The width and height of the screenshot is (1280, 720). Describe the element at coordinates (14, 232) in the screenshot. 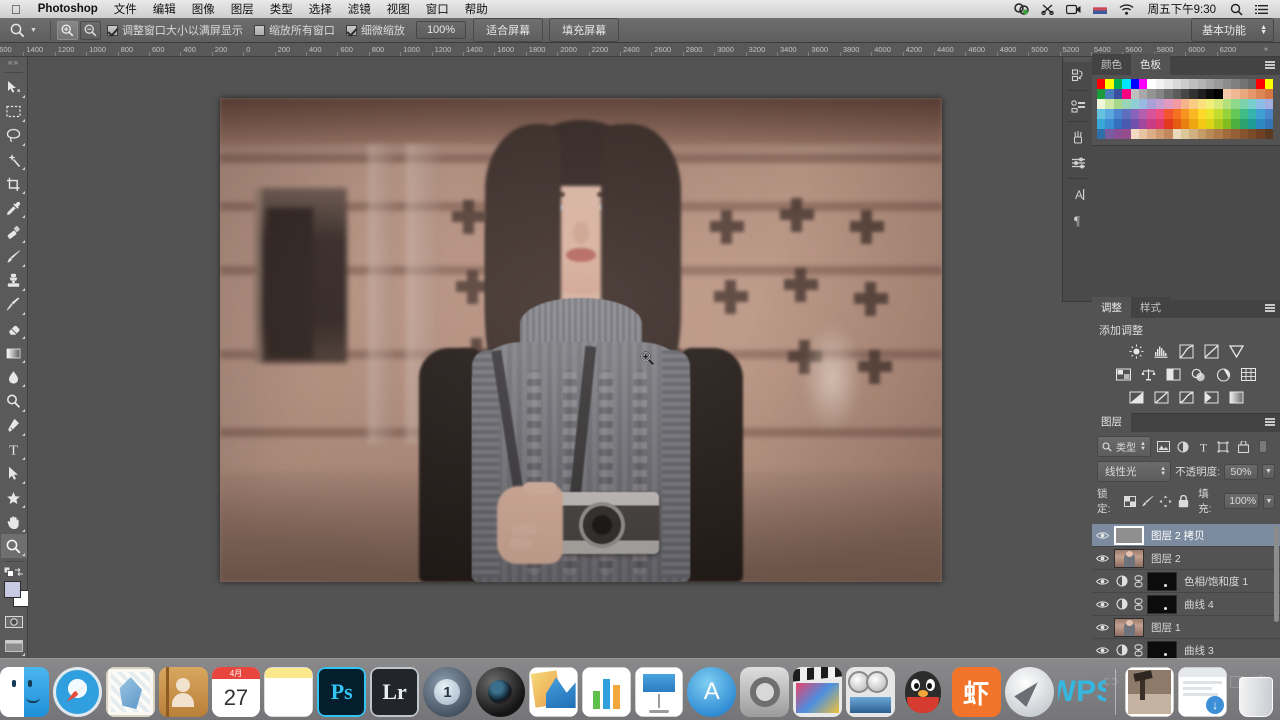

I see `spot-healing-brush-tool` at that location.